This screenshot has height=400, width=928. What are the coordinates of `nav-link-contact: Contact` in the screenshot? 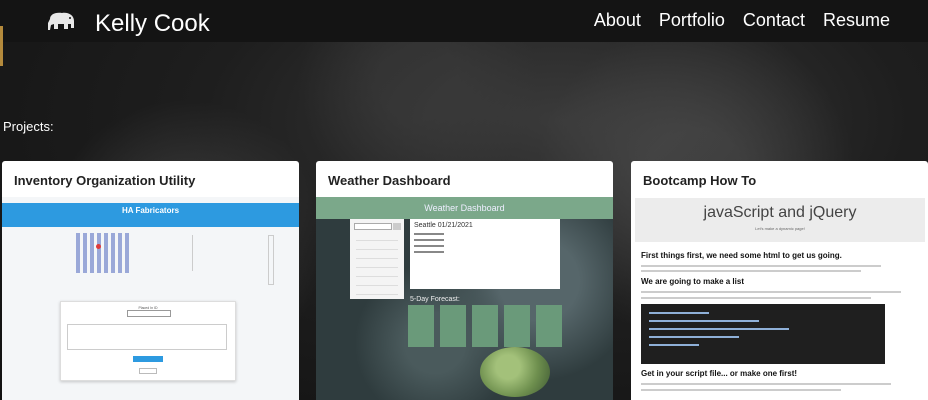 It's located at (774, 20).